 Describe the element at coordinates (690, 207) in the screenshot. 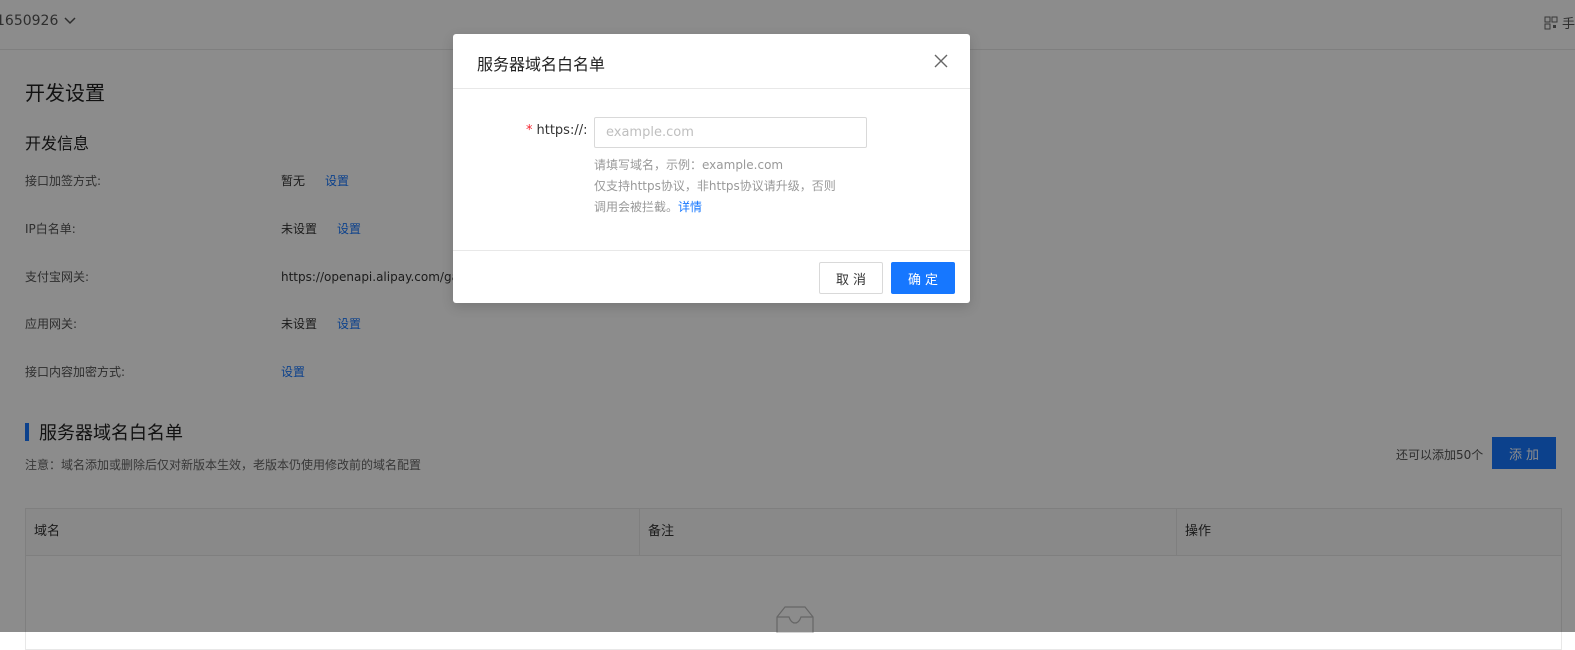

I see `help-detail-link: 详情` at that location.